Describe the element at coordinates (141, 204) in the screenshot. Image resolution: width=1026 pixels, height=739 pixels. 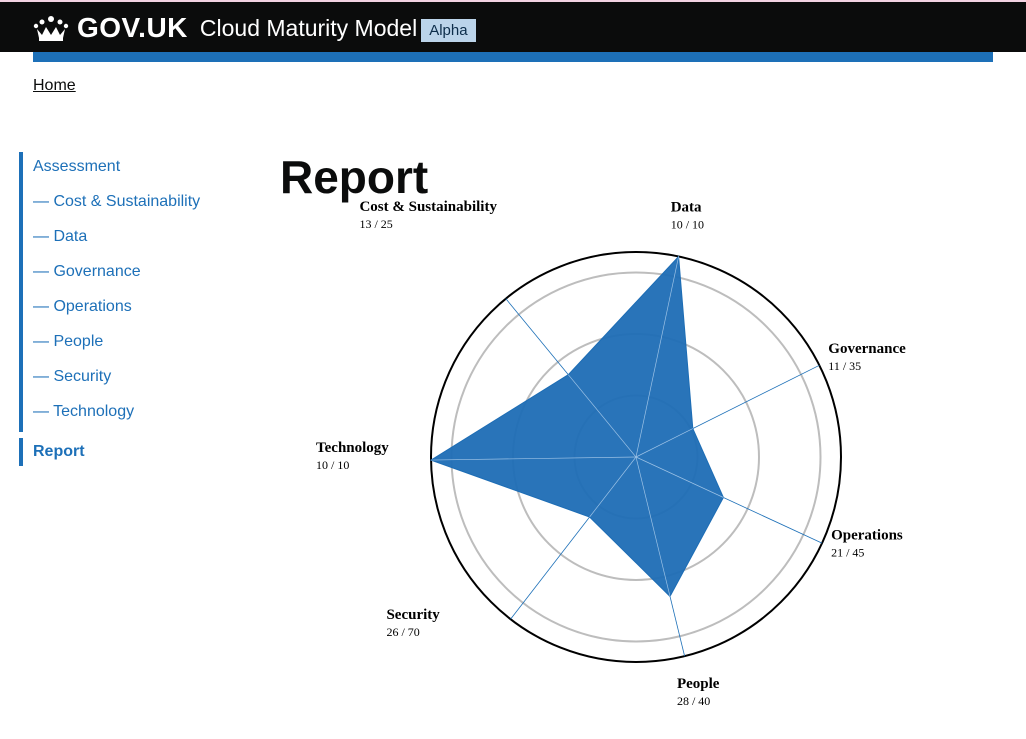
I see `nav-cost-sustainability: — Cost & Sustainability` at that location.